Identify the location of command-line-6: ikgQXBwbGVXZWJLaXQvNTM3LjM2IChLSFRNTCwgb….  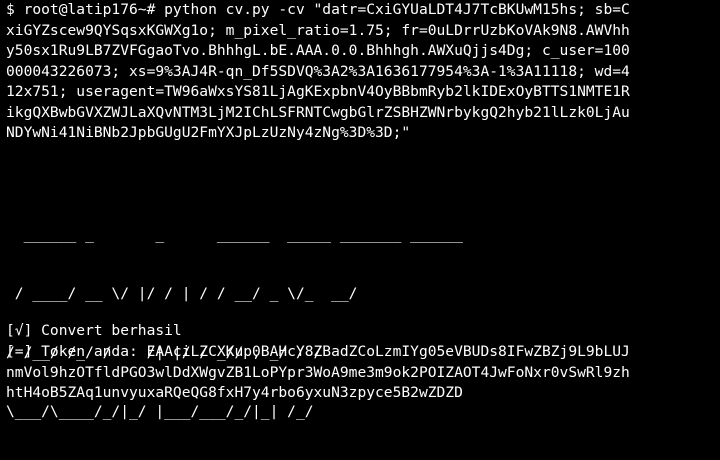
(318, 112).